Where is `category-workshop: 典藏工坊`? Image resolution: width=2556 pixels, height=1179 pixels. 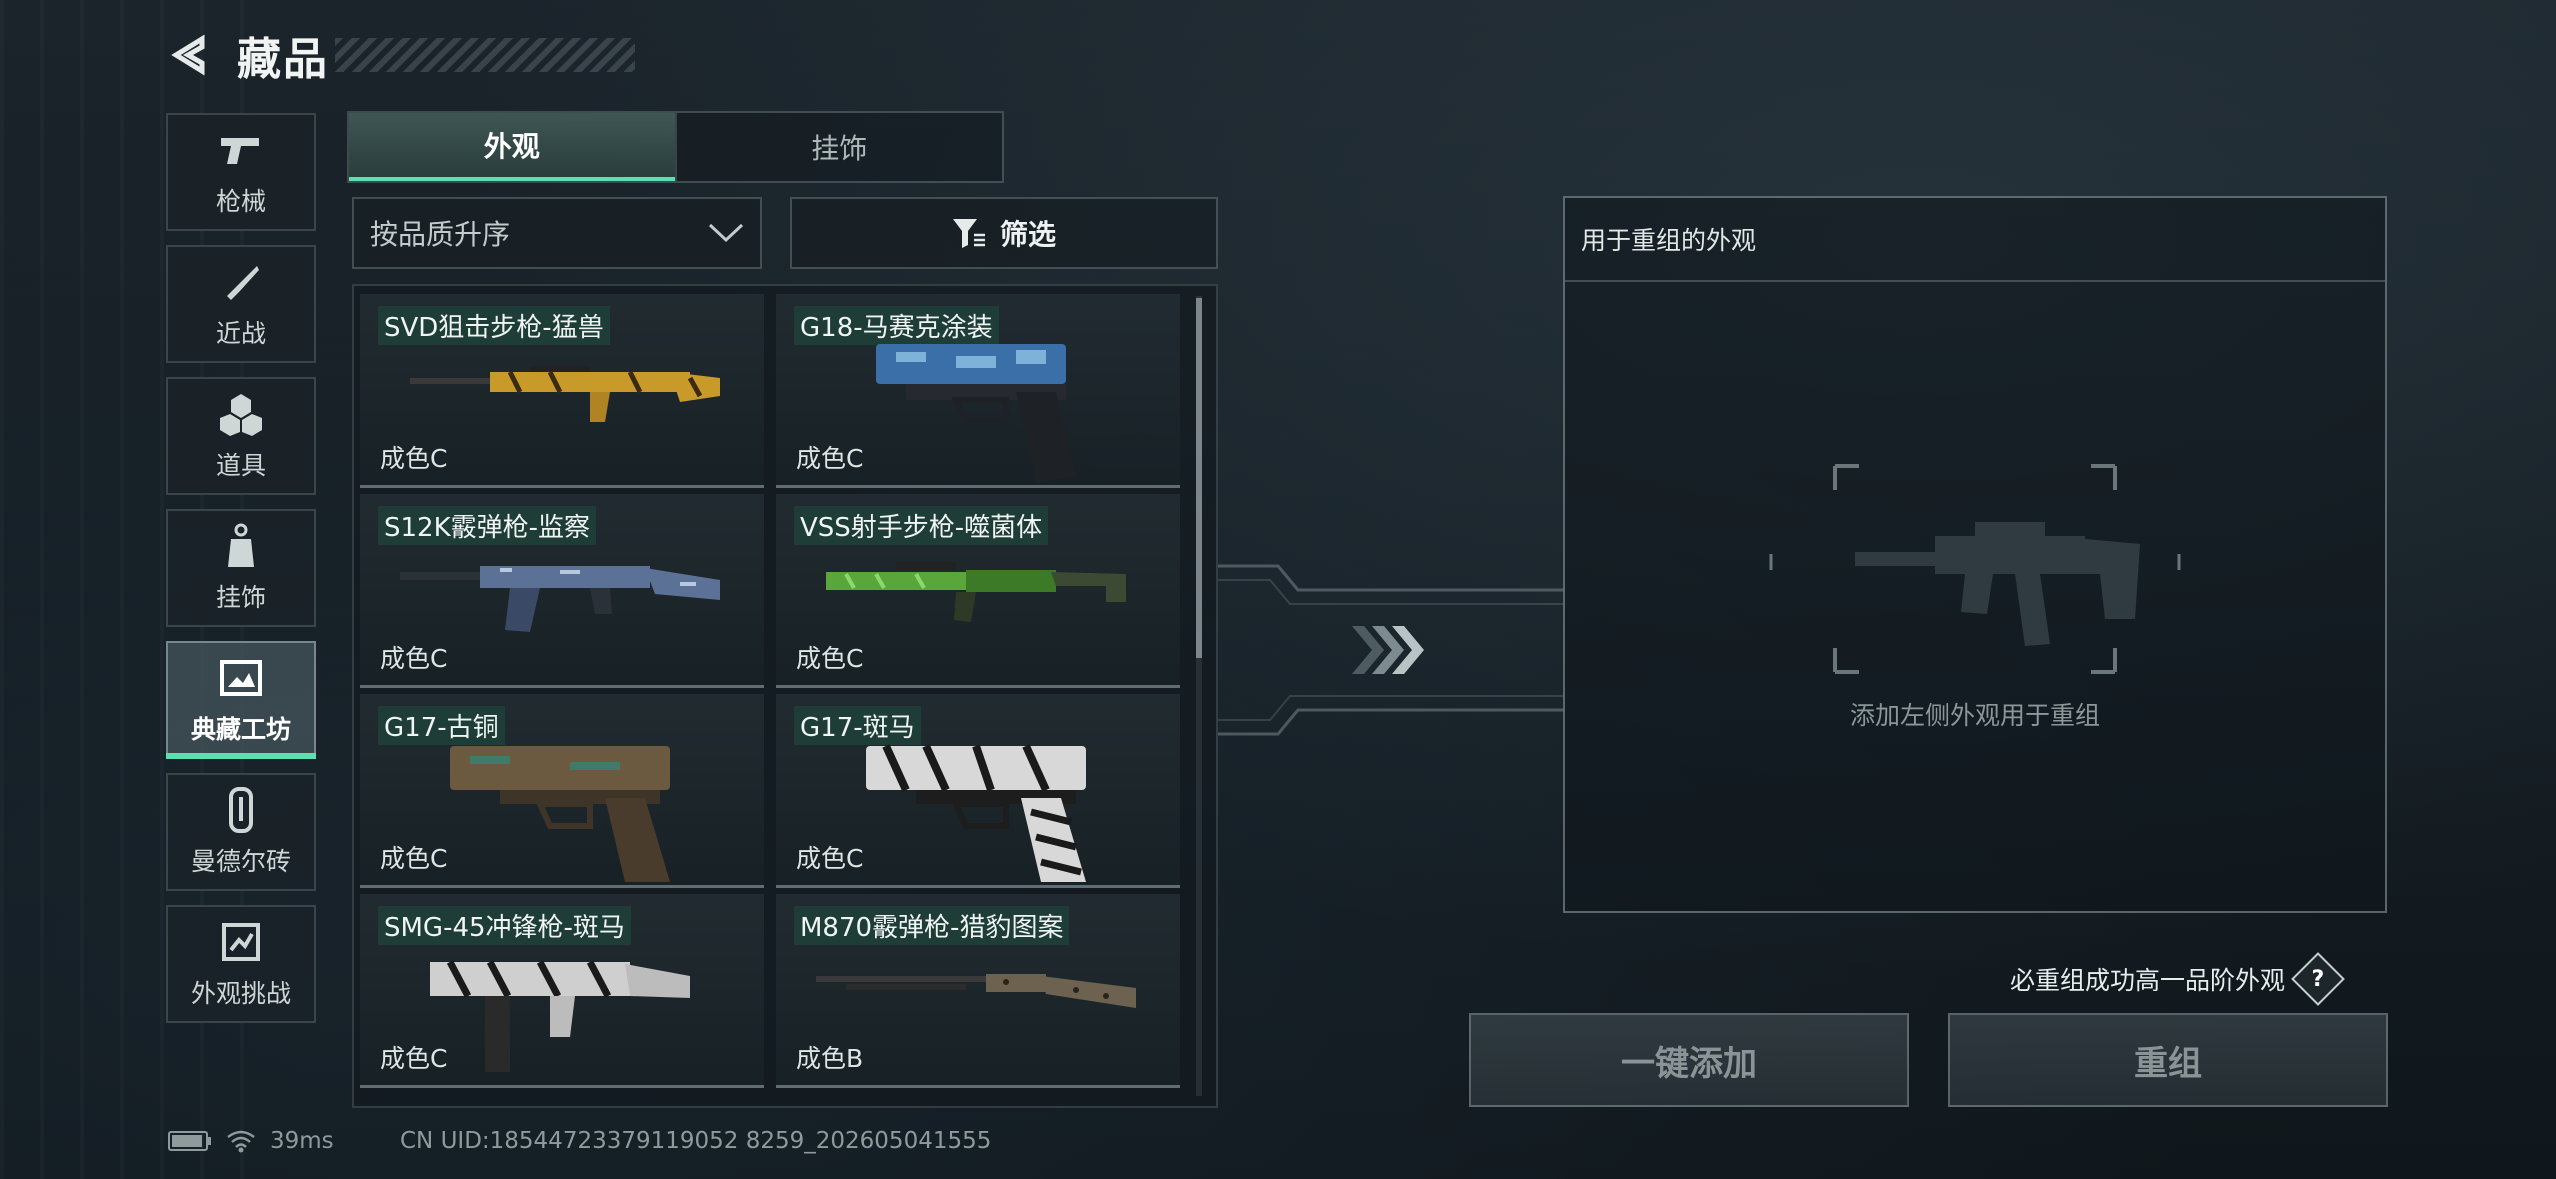
category-workshop: 典藏工坊 is located at coordinates (241, 700).